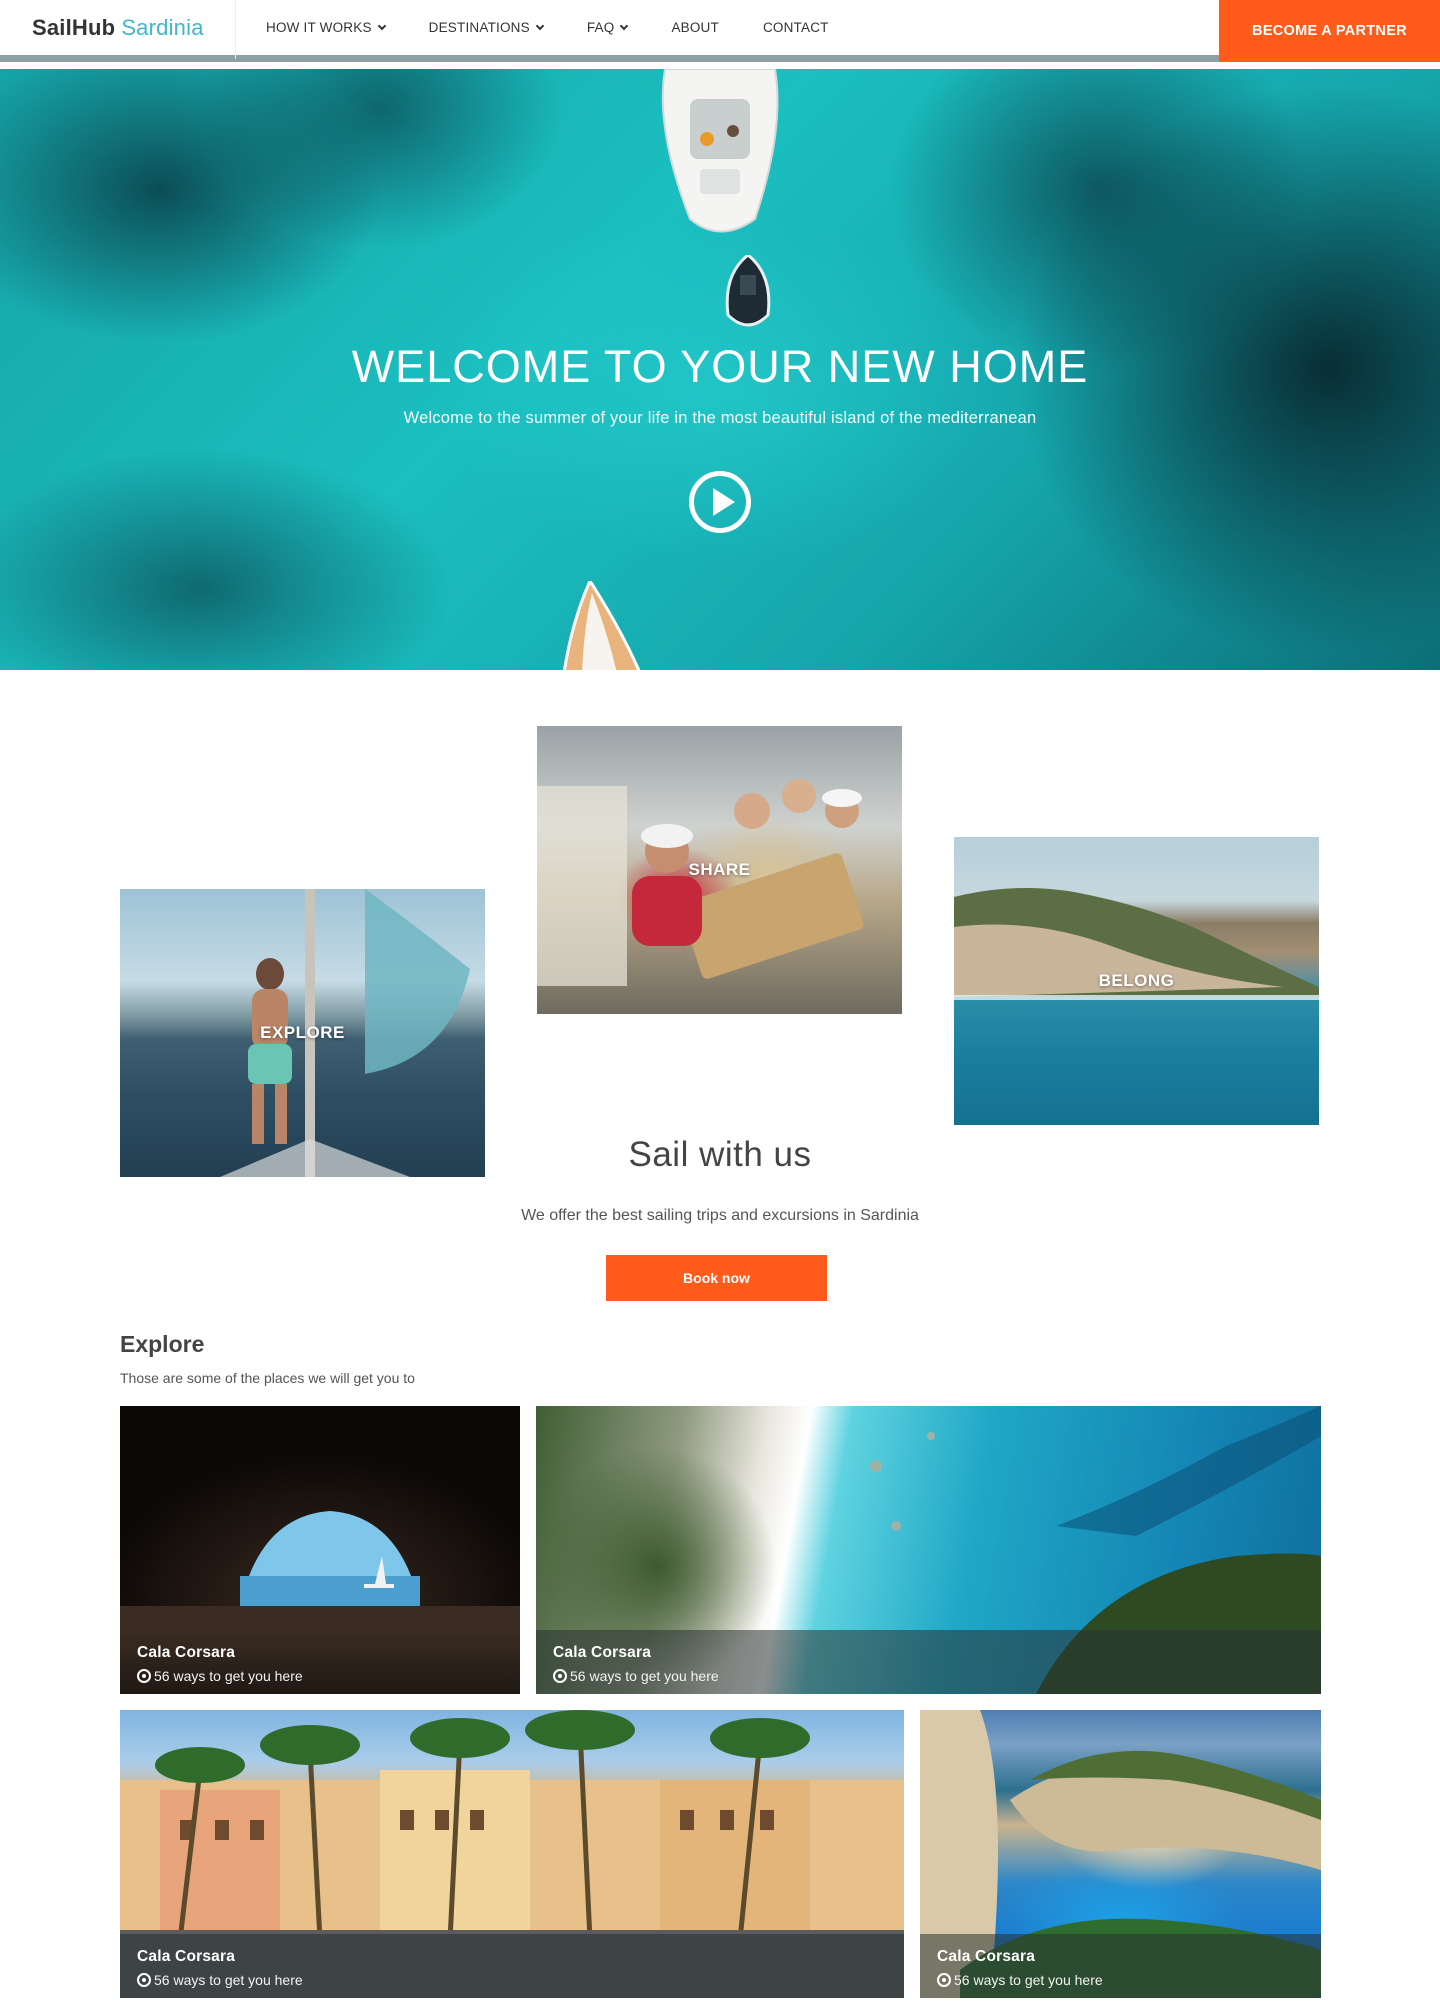 The height and width of the screenshot is (2015, 1440). Describe the element at coordinates (162, 1344) in the screenshot. I see `explore-heading: Explore` at that location.